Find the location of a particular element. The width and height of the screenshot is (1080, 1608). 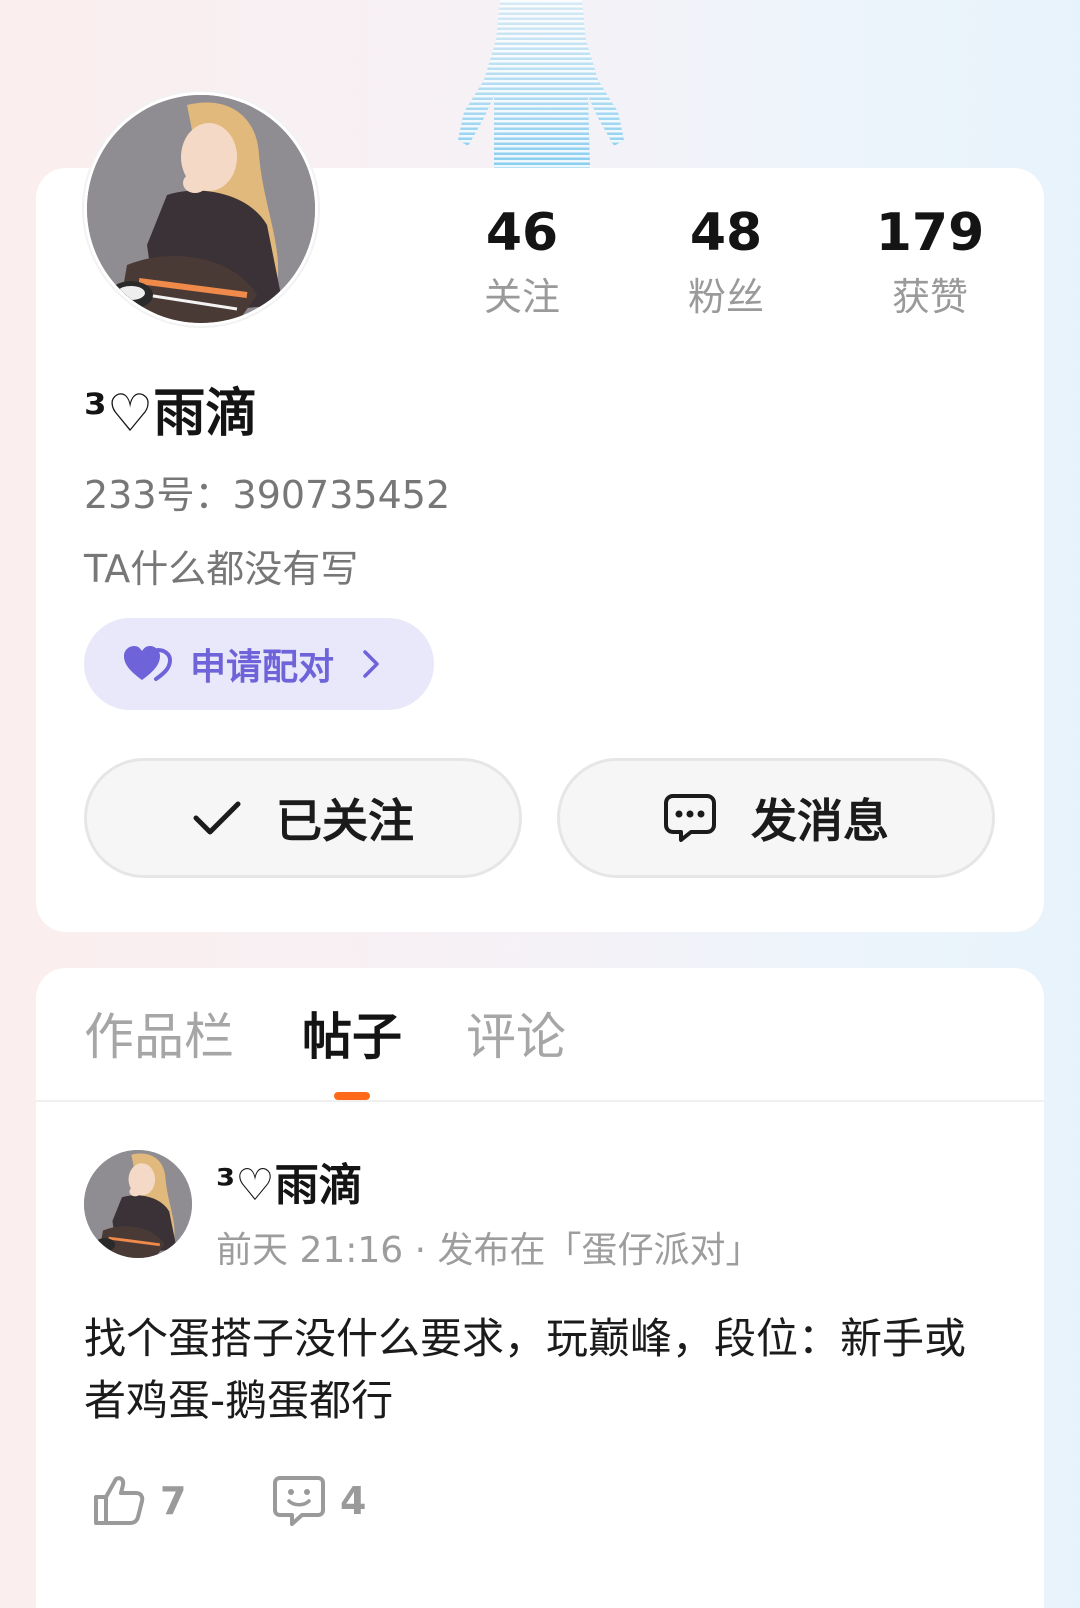

thumbs-up-icon is located at coordinates (119, 1500).